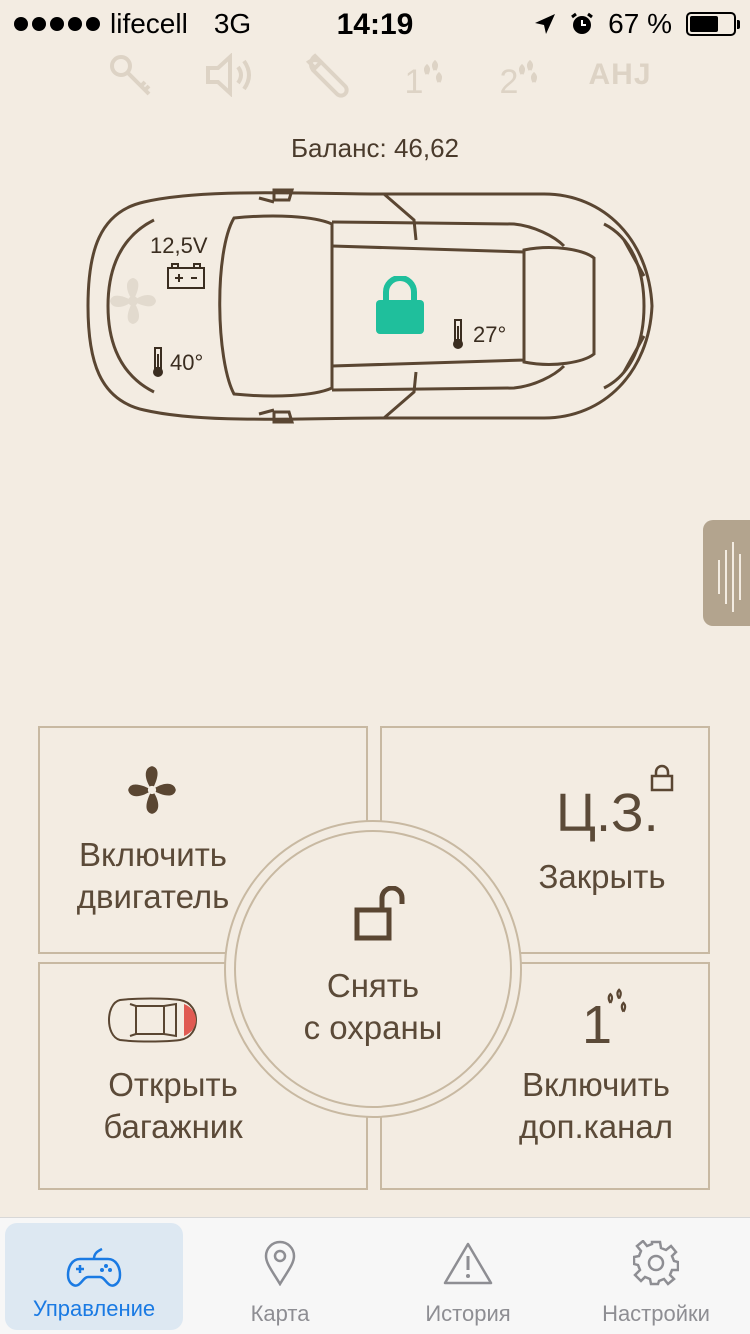  I want to click on car-diagram, so click(372, 306).